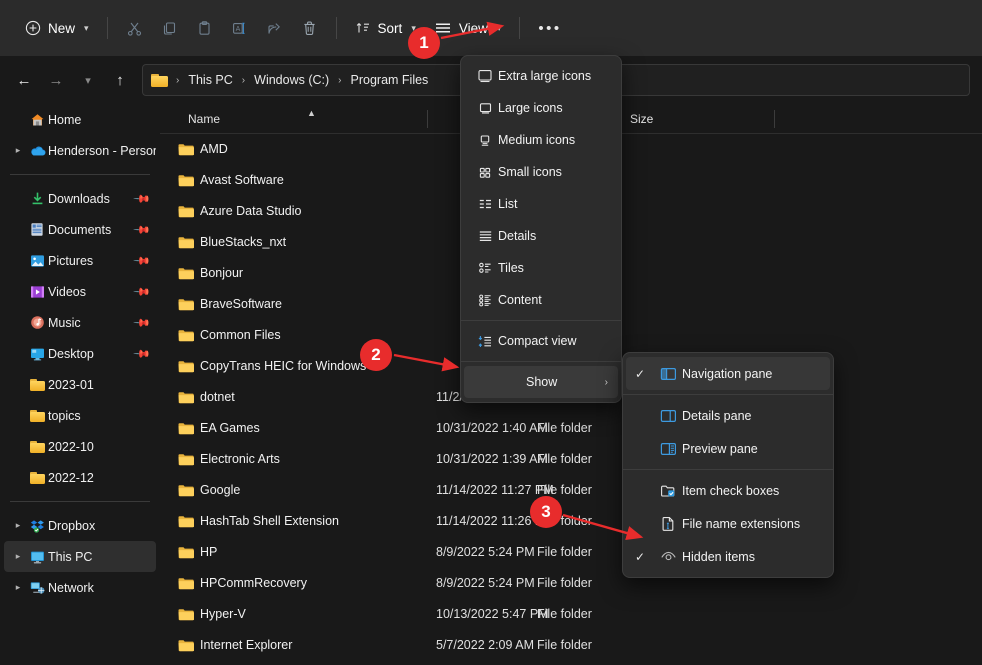  What do you see at coordinates (80, 587) in the screenshot?
I see `sidebar-item-network: ▸ Network` at bounding box center [80, 587].